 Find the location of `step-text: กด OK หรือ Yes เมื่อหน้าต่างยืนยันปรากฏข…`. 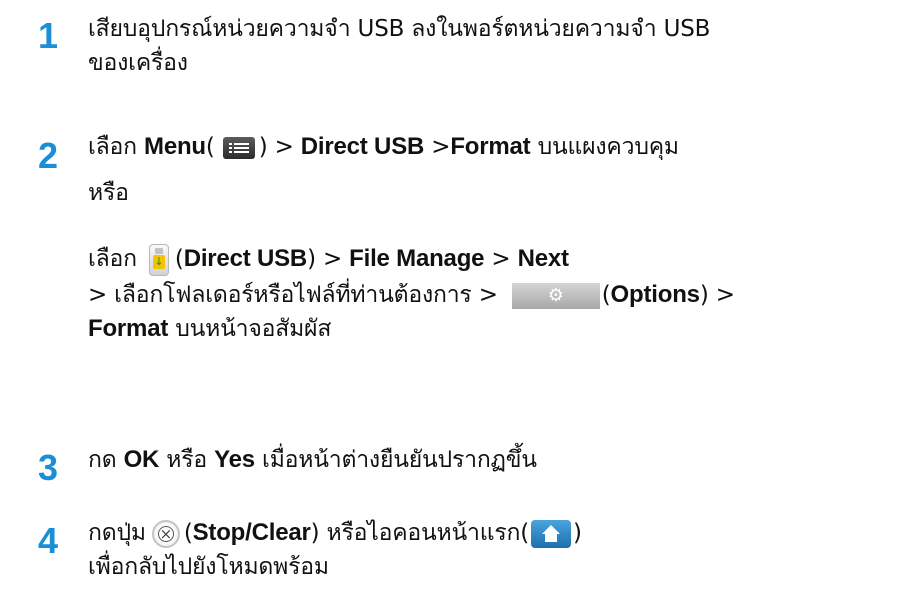

step-text: กด OK หรือ Yes เมื่อหน้าต่างยืนยันปรากฏข… is located at coordinates (500, 460).